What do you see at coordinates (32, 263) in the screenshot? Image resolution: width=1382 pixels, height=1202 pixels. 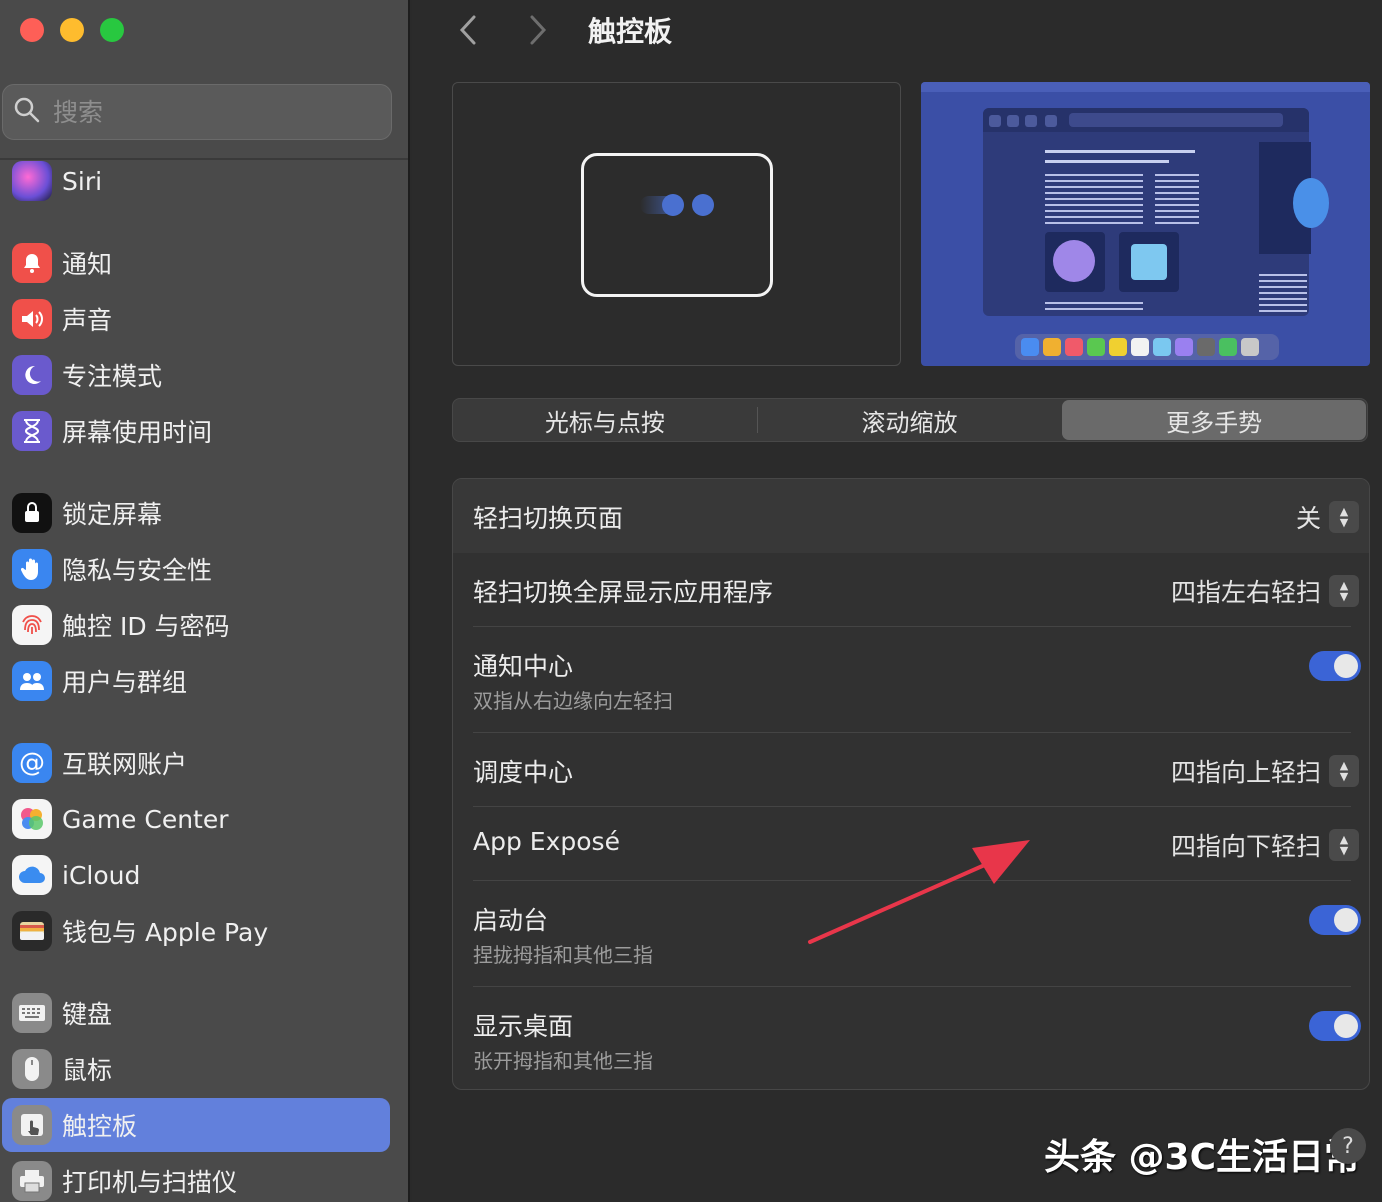 I see `bell-icon` at bounding box center [32, 263].